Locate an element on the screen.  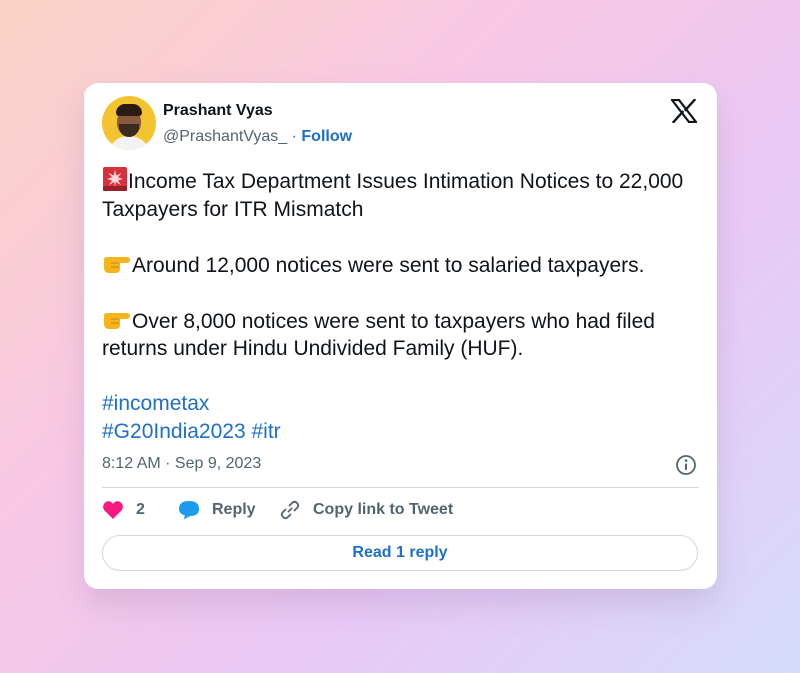
author-handle-row: @PrashantVyas_ · Follow is located at coordinates (257, 137).